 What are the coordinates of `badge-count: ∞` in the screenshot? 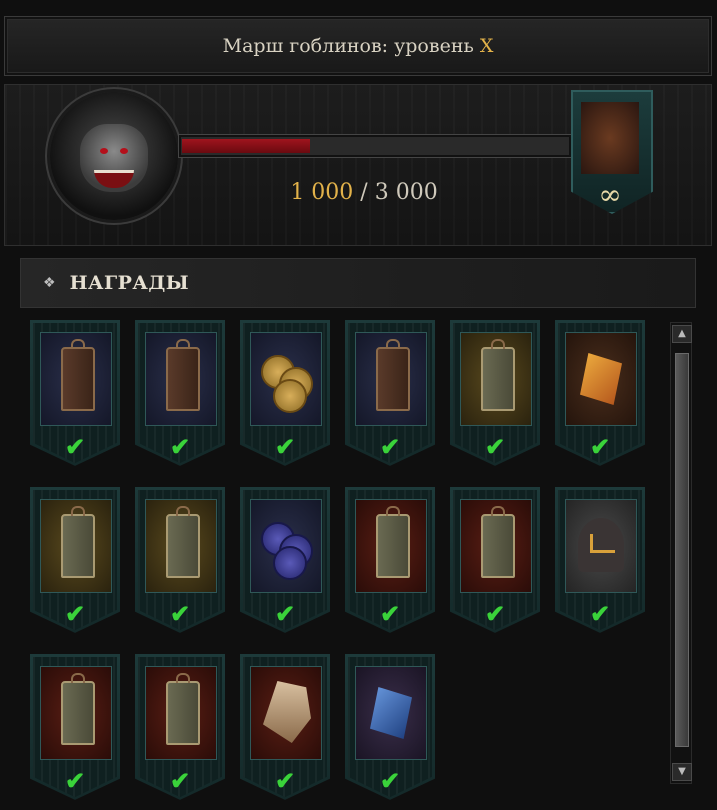 It's located at (610, 194).